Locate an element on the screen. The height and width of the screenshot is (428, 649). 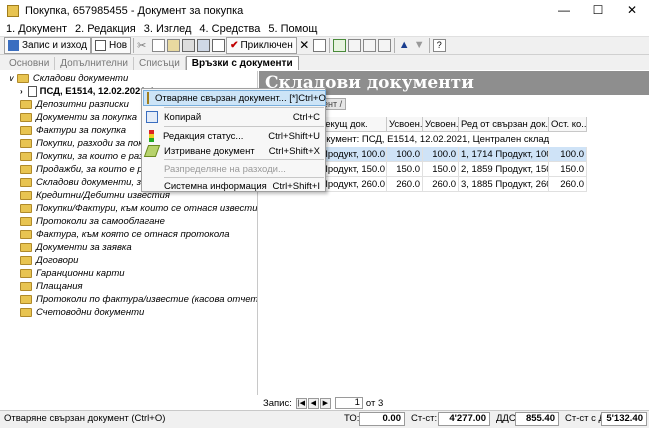
tree-item: Договори is located at coordinates (49, 260).